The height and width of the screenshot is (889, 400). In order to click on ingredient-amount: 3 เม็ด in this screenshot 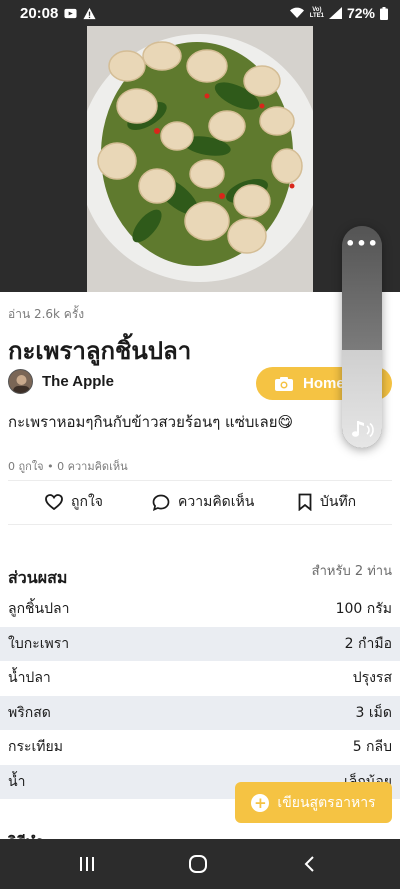, I will do `click(373, 712)`.